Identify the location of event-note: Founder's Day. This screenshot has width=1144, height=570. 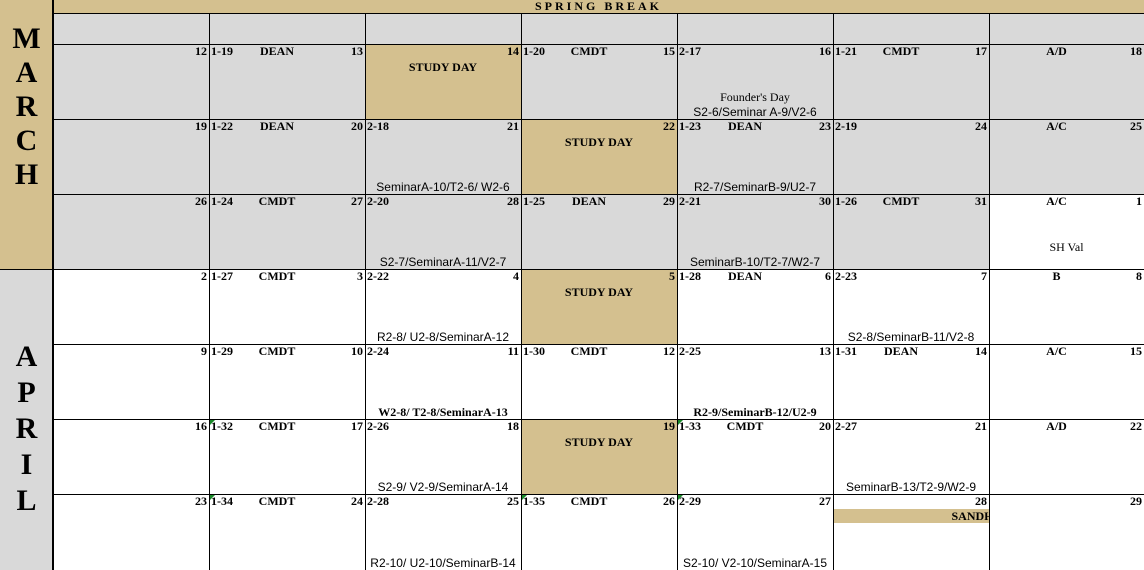
(755, 97).